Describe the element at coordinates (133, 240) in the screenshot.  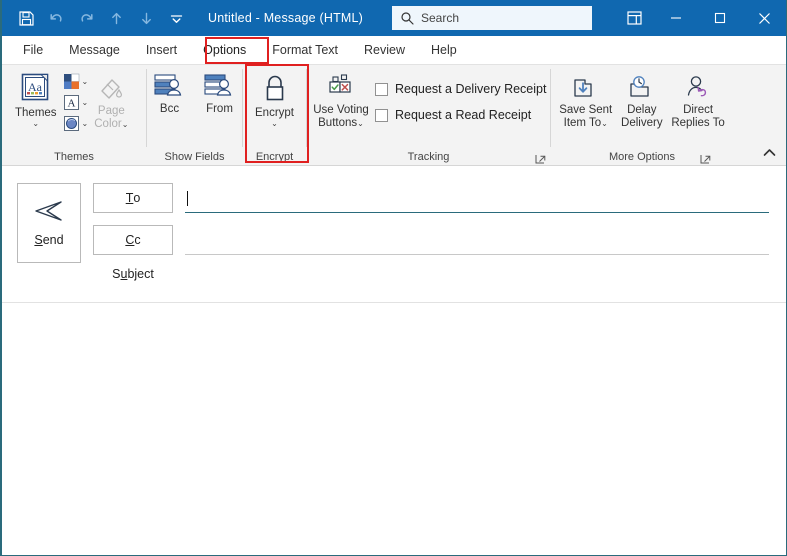
I see `cc-button: Cc` at that location.